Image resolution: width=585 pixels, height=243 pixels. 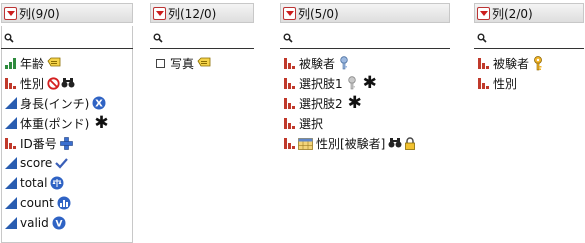 I want to click on column-panel-2: 列(12/0) 写真, so click(x=202, y=38).